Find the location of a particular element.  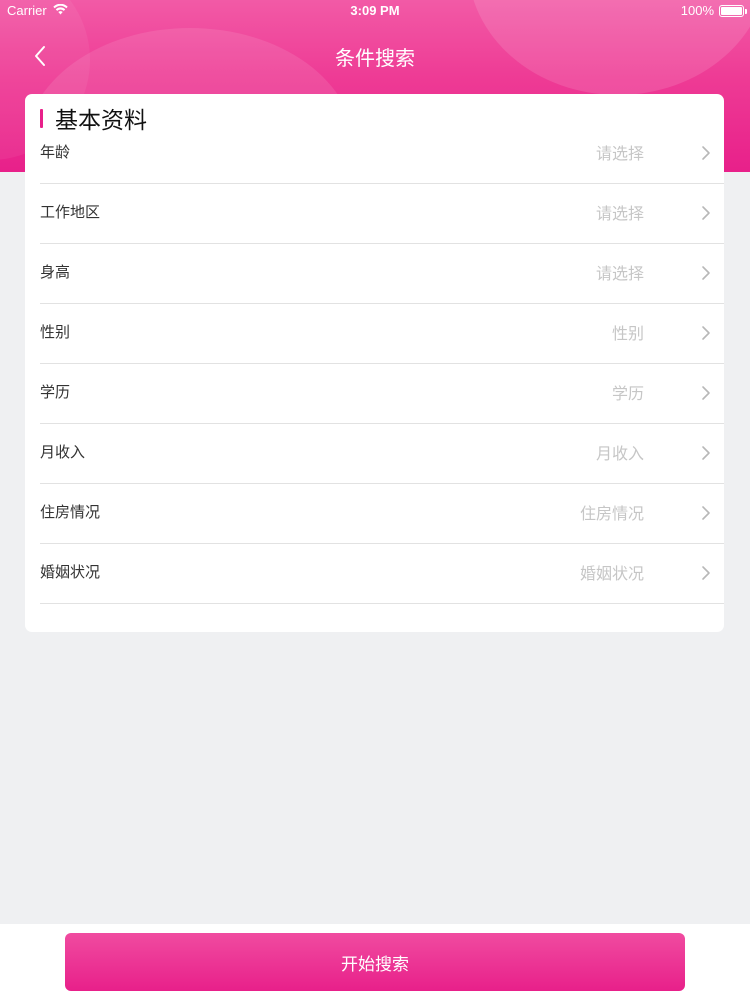

filter-row-height: 身高 请选择 is located at coordinates (382, 274).